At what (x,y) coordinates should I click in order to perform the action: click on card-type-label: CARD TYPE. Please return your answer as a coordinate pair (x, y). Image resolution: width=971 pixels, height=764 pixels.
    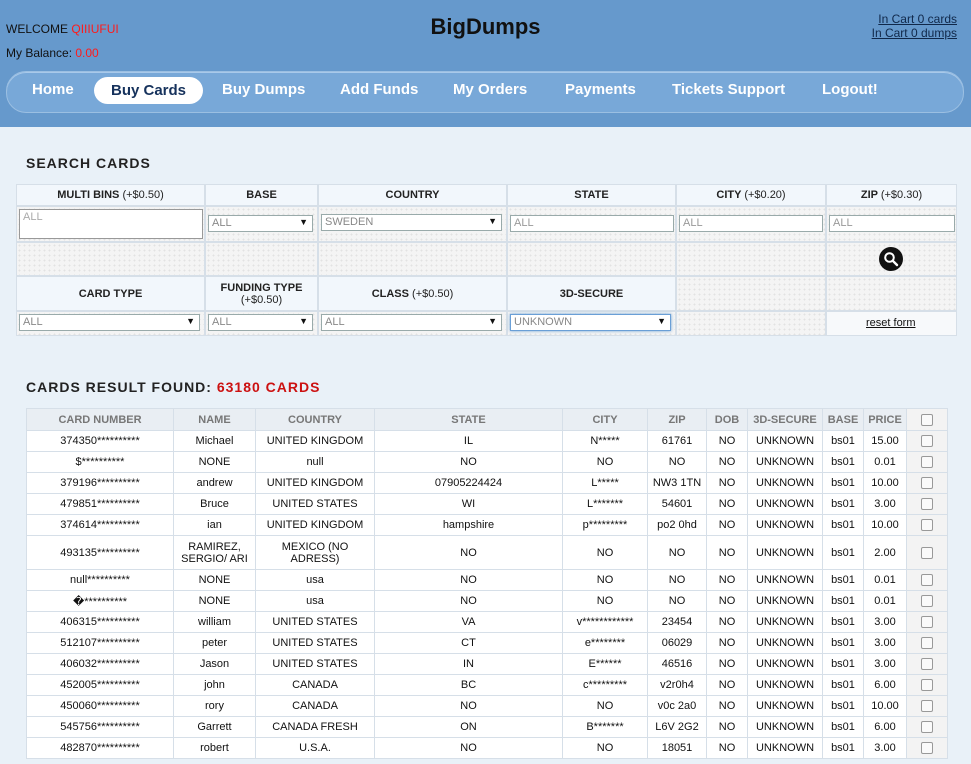
    Looking at the image, I should click on (110, 293).